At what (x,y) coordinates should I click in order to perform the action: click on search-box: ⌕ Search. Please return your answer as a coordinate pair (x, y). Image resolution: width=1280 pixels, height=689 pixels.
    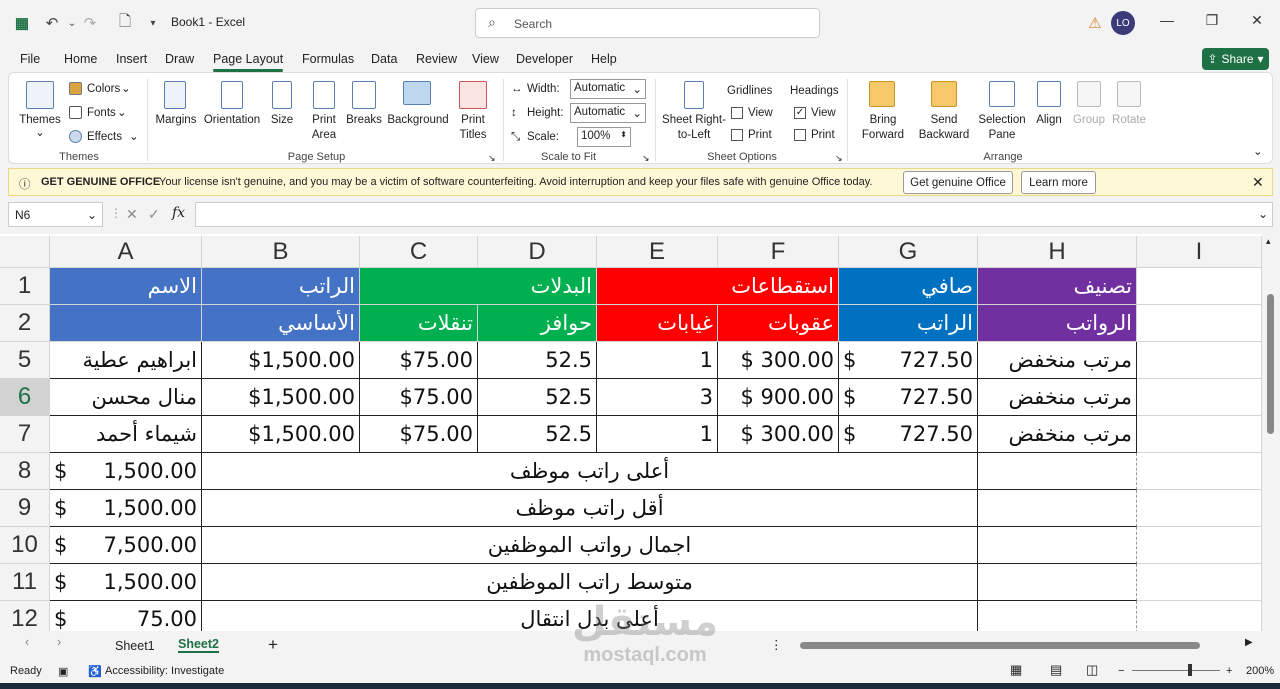
    Looking at the image, I should click on (647, 23).